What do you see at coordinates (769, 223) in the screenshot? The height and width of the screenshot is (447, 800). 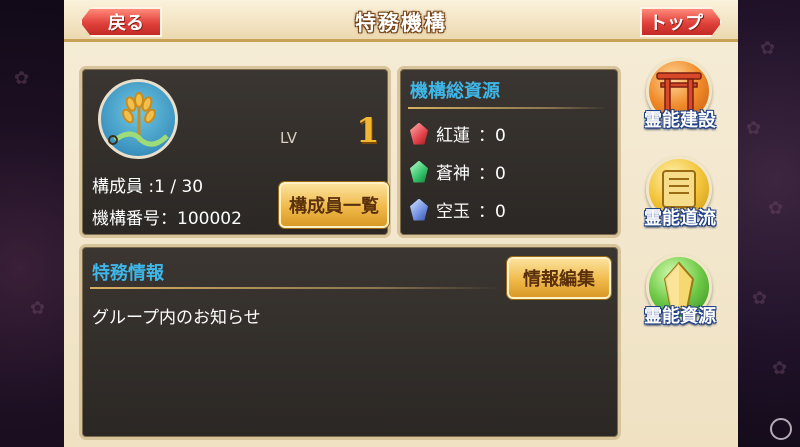 I see `right-background: ✿ ✿ ✿ ✿ ✿` at bounding box center [769, 223].